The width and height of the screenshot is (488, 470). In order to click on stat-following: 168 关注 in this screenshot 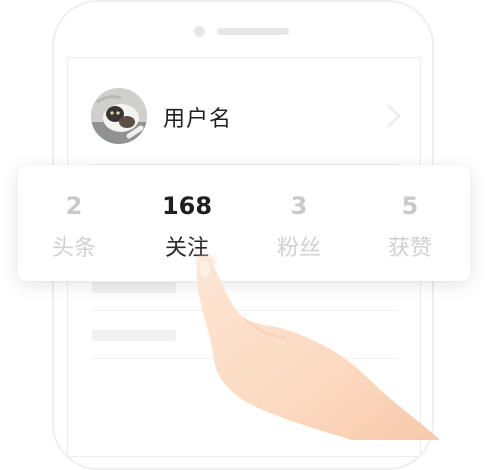, I will do `click(187, 227)`.